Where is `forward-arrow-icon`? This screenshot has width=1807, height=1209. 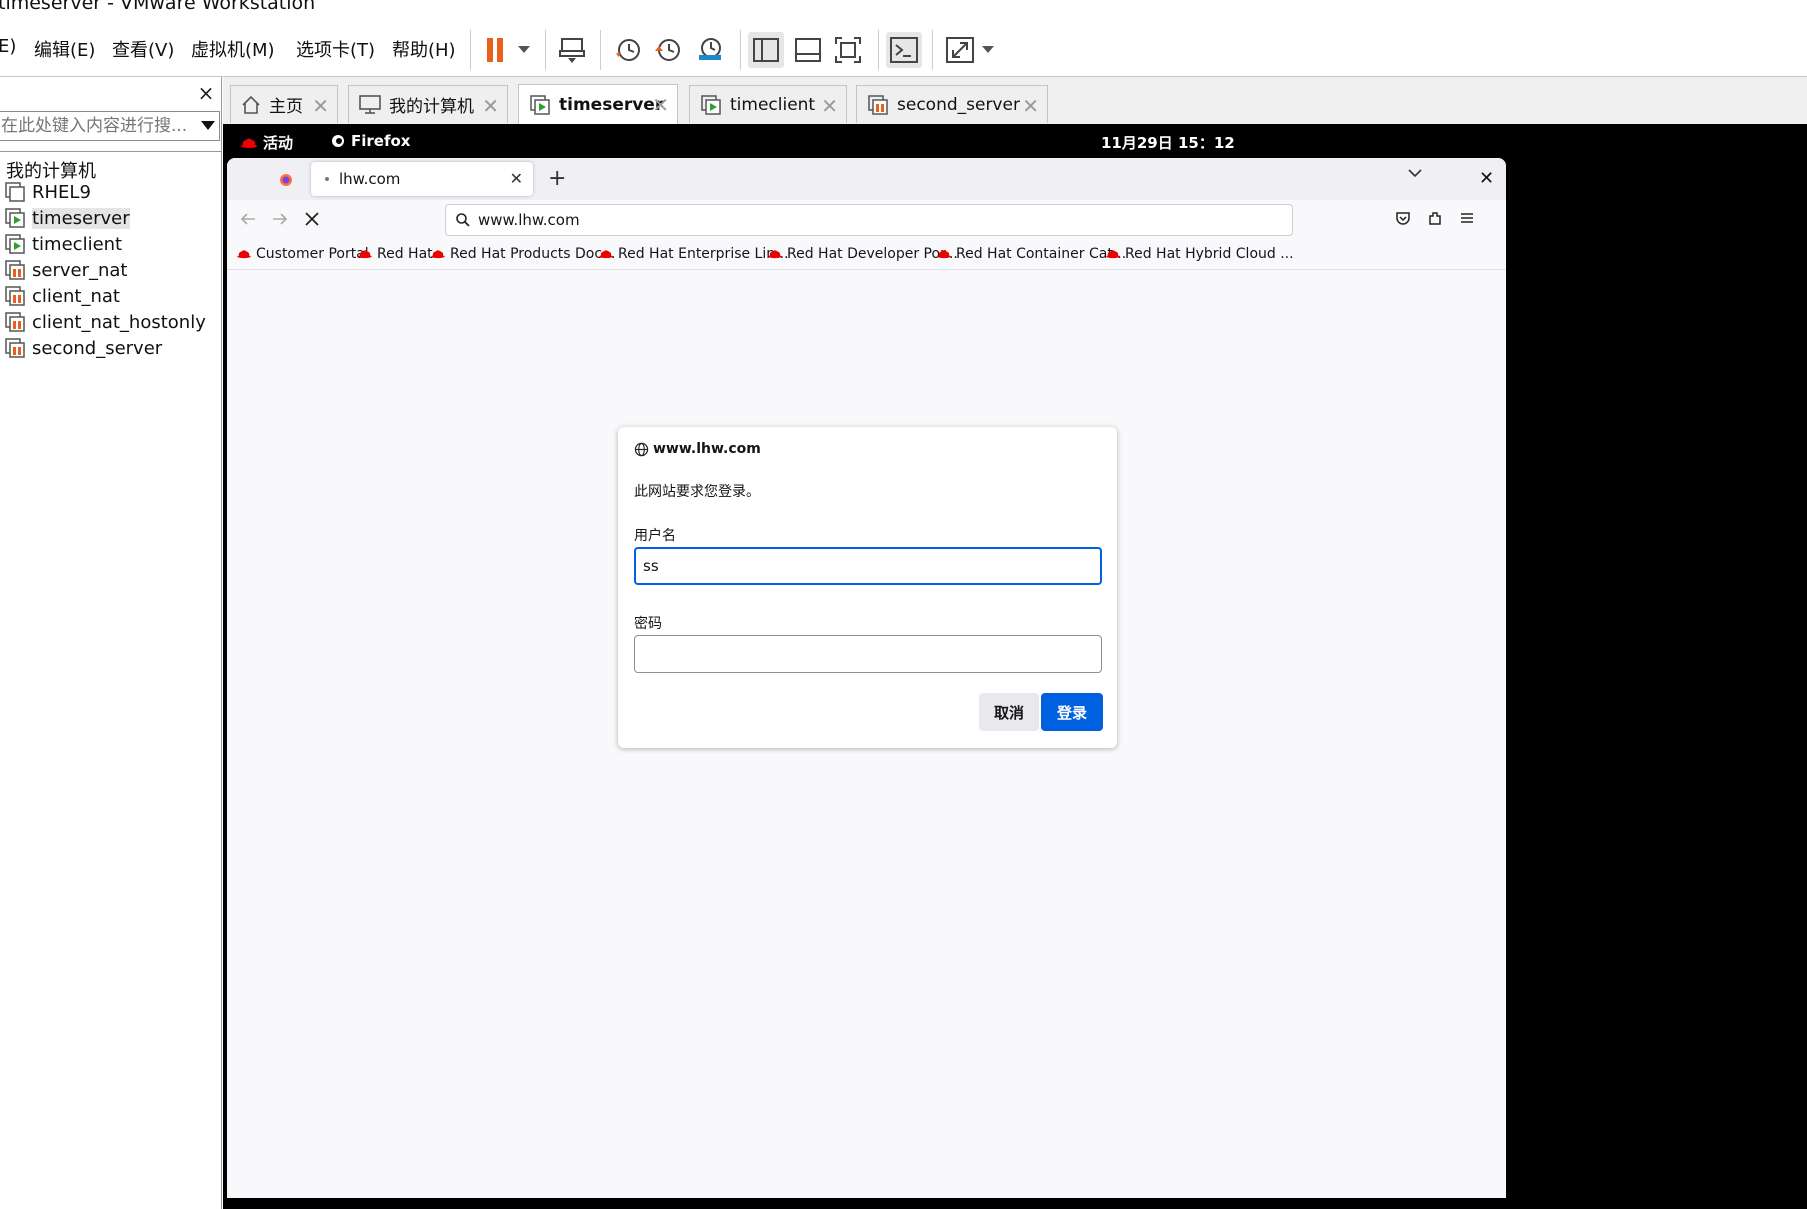
forward-arrow-icon is located at coordinates (280, 219).